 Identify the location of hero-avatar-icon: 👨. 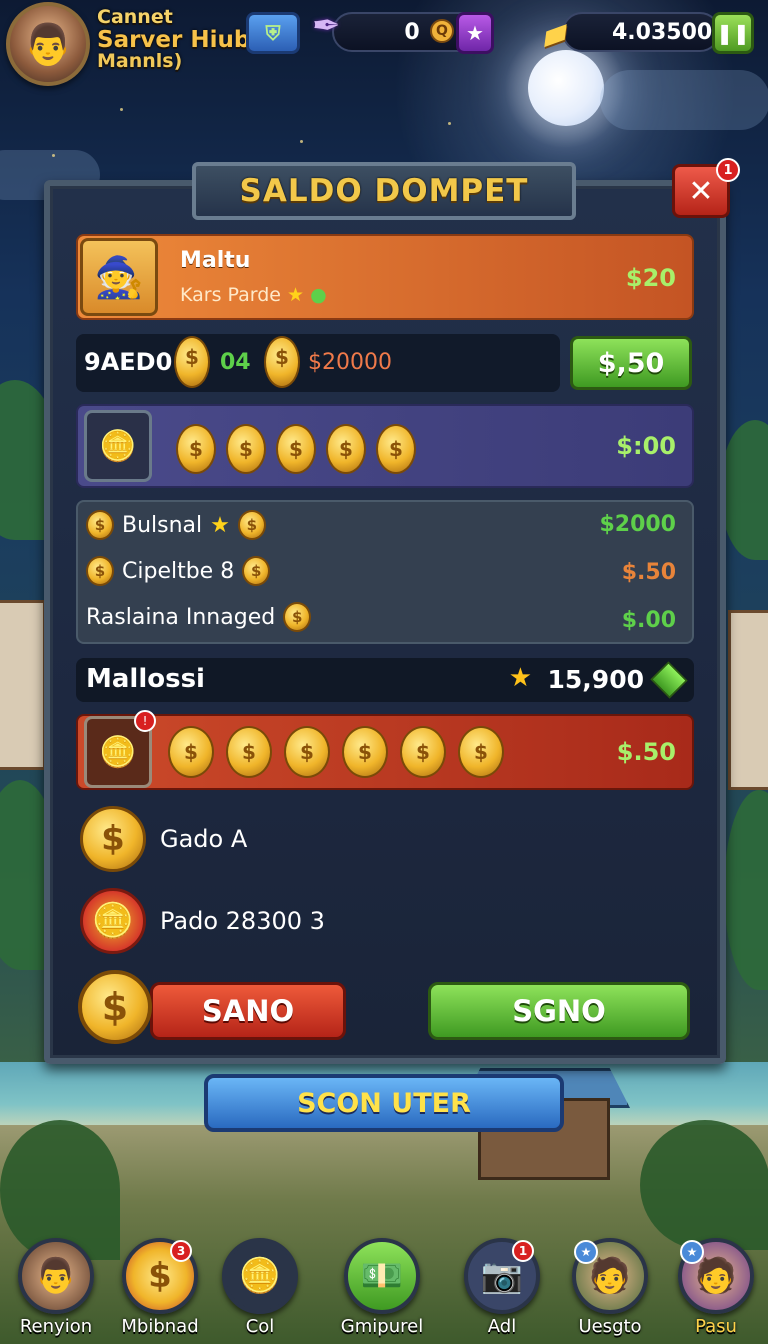
(56, 1276).